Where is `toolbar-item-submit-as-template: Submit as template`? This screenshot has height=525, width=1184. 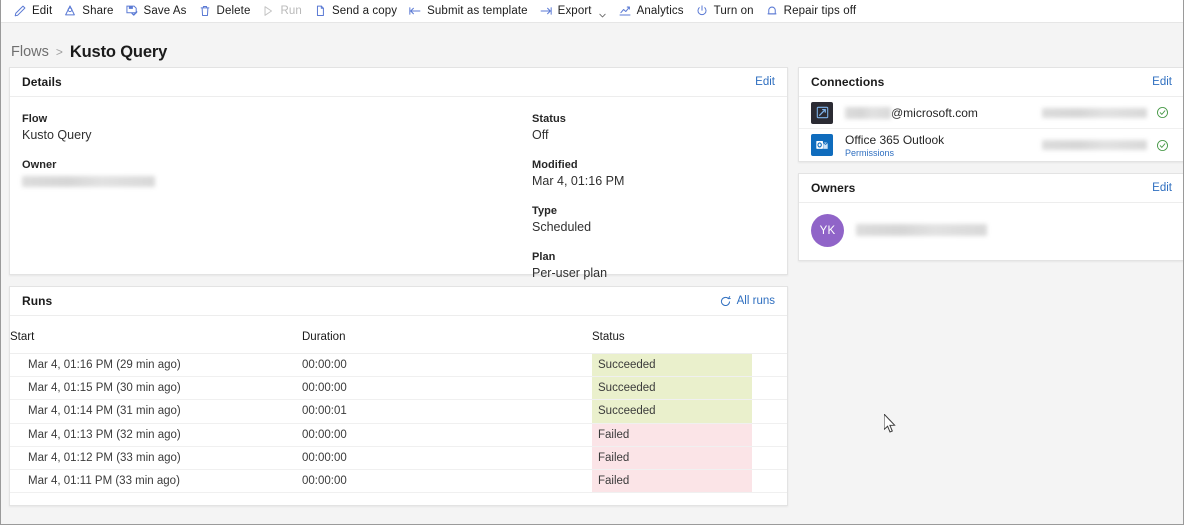
toolbar-item-submit-as-template: Submit as template is located at coordinates (469, 11).